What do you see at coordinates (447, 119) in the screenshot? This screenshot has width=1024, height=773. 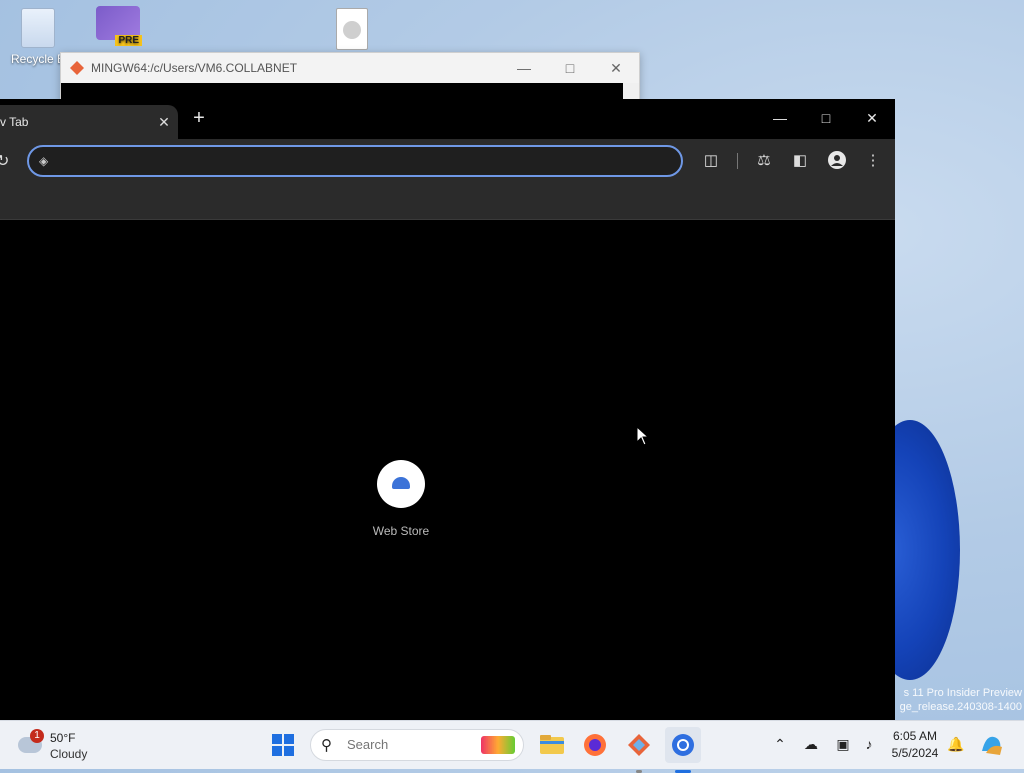 I see `tab-strip: v Tab ✕ + — □ ✕` at bounding box center [447, 119].